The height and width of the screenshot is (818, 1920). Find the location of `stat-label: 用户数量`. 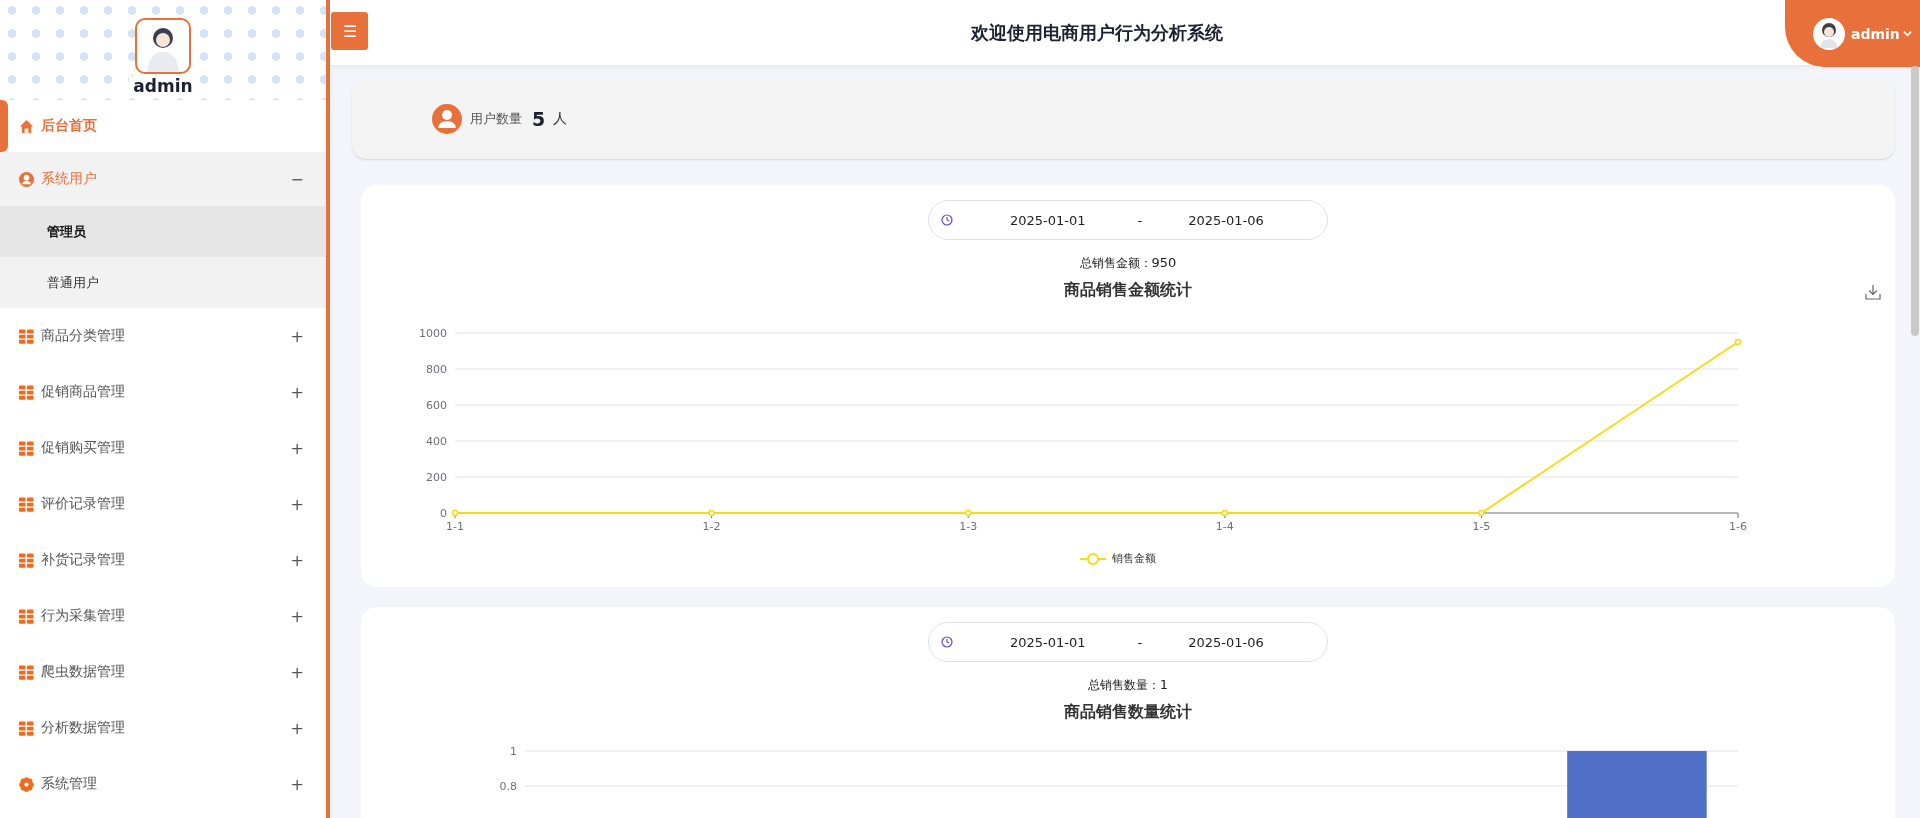

stat-label: 用户数量 is located at coordinates (496, 119).